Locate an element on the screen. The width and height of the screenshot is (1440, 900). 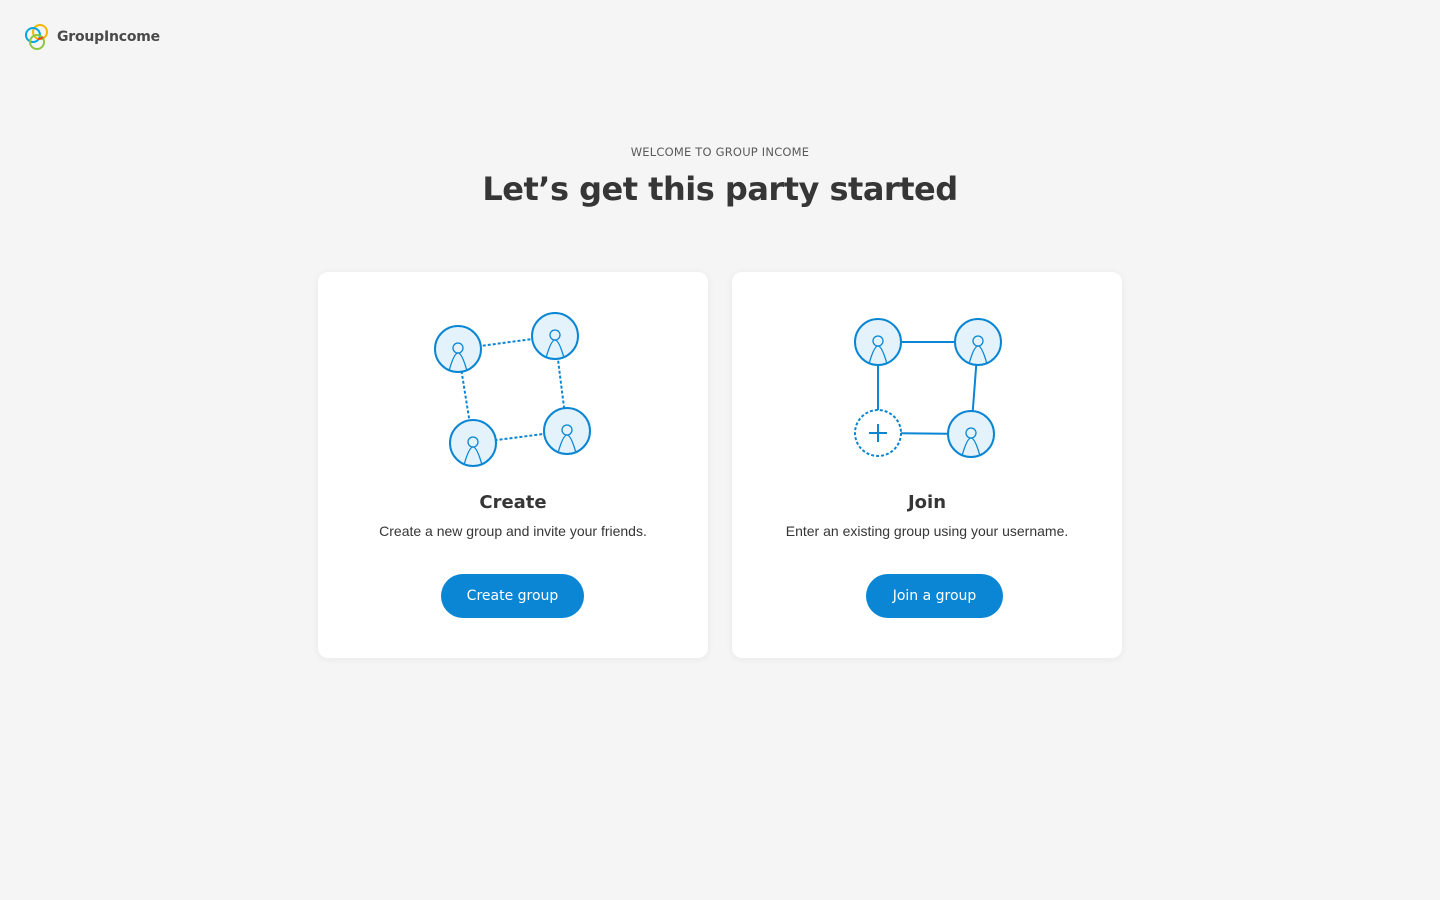
brand-logo: GroupIncome is located at coordinates (92, 37).